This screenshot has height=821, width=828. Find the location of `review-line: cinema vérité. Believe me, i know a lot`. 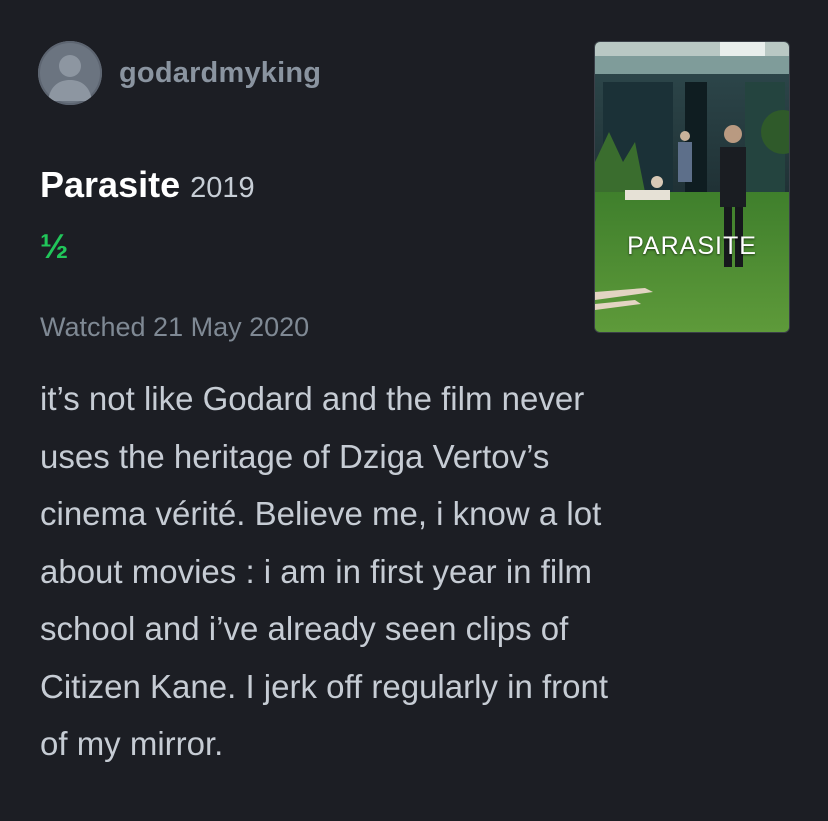

review-line: cinema vérité. Believe me, i know a lot is located at coordinates (321, 513).